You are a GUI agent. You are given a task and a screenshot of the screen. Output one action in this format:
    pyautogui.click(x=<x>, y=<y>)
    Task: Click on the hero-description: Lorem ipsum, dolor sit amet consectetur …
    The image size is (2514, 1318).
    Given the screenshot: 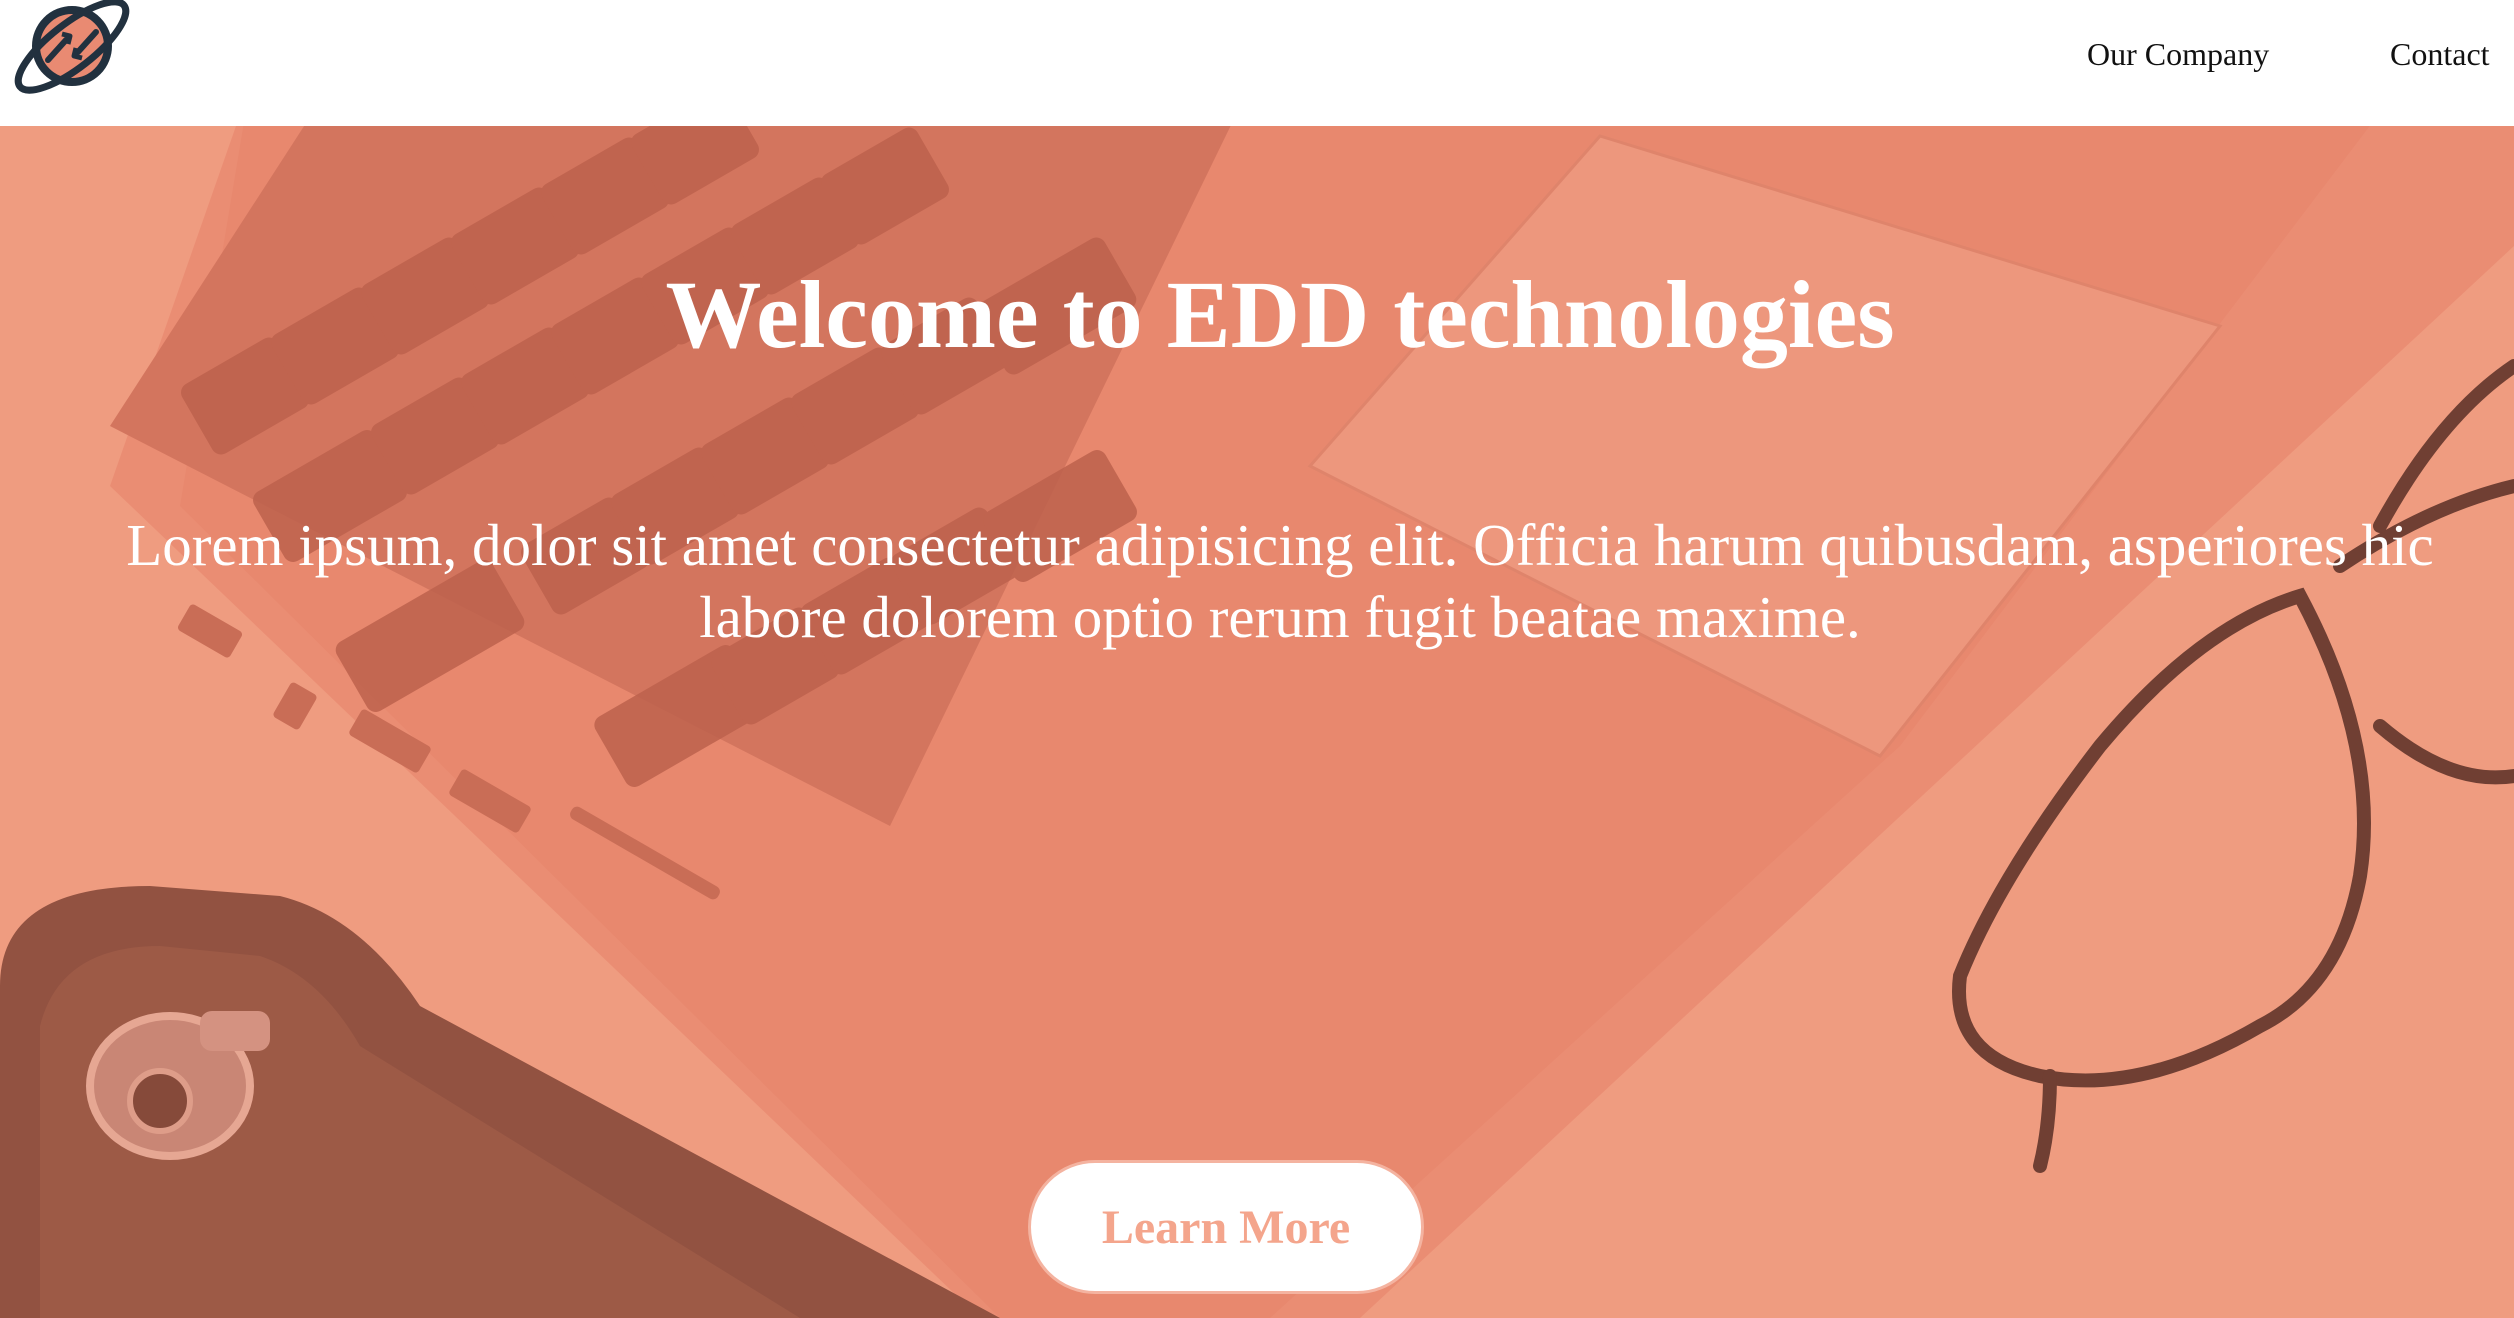 What is the action you would take?
    pyautogui.click(x=1267, y=581)
    